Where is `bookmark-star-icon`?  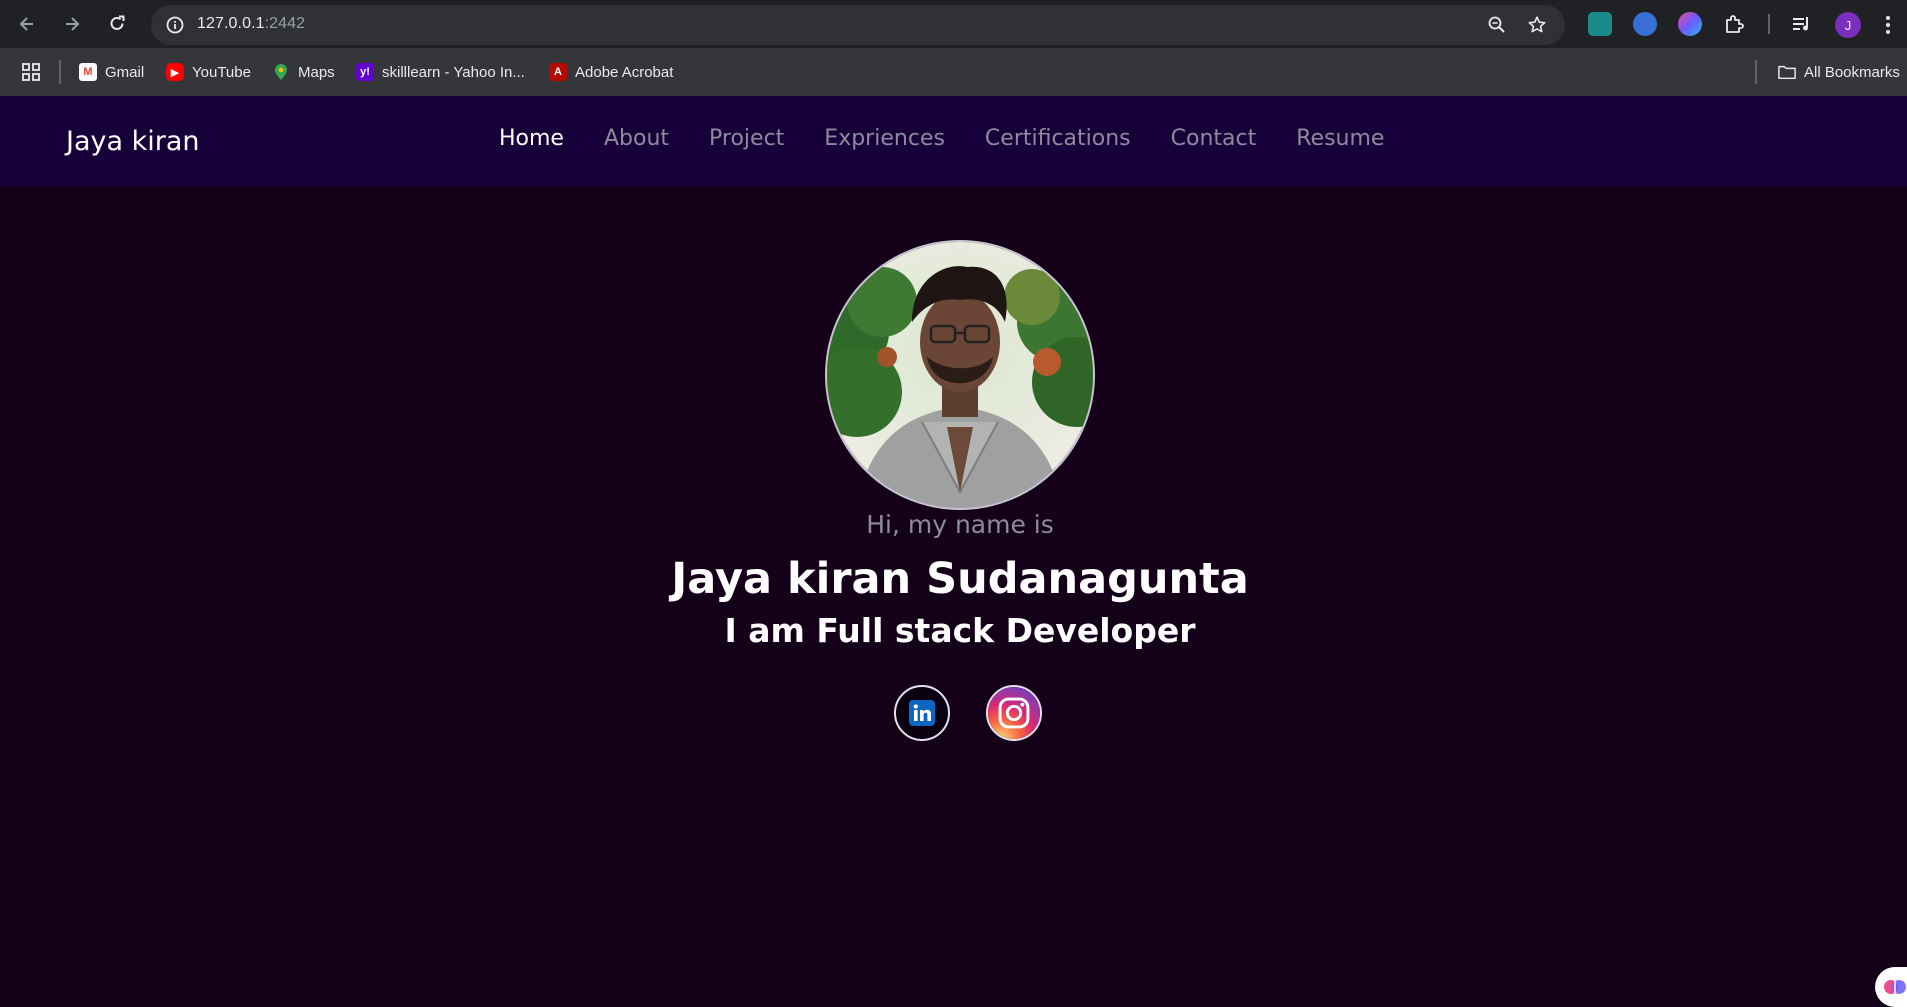 bookmark-star-icon is located at coordinates (1537, 25).